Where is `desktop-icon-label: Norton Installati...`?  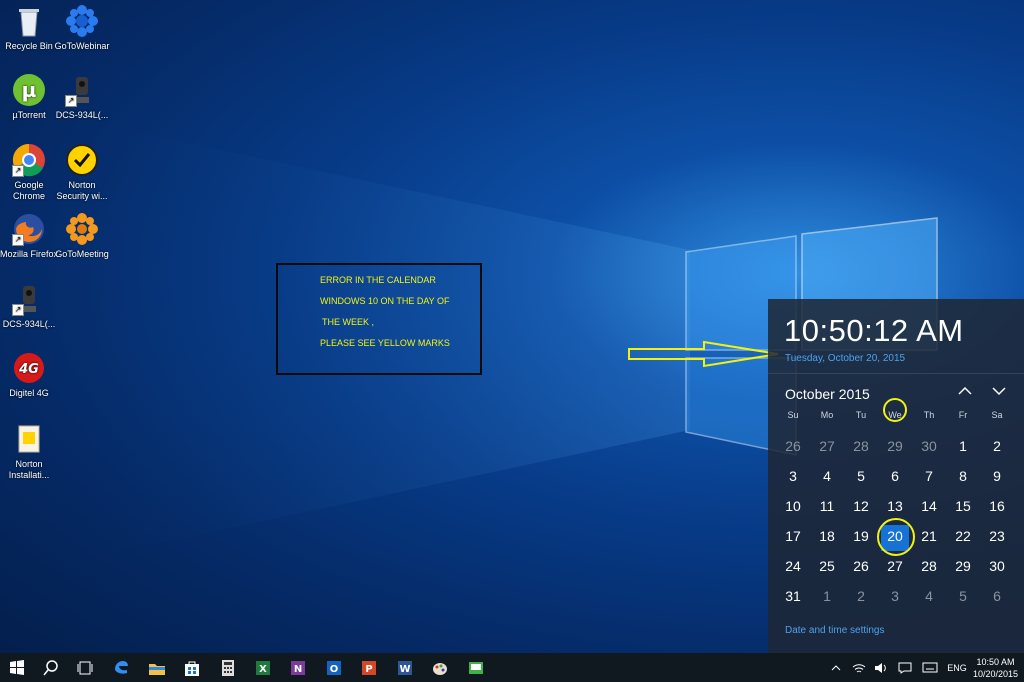 desktop-icon-label: Norton Installati... is located at coordinates (29, 469).